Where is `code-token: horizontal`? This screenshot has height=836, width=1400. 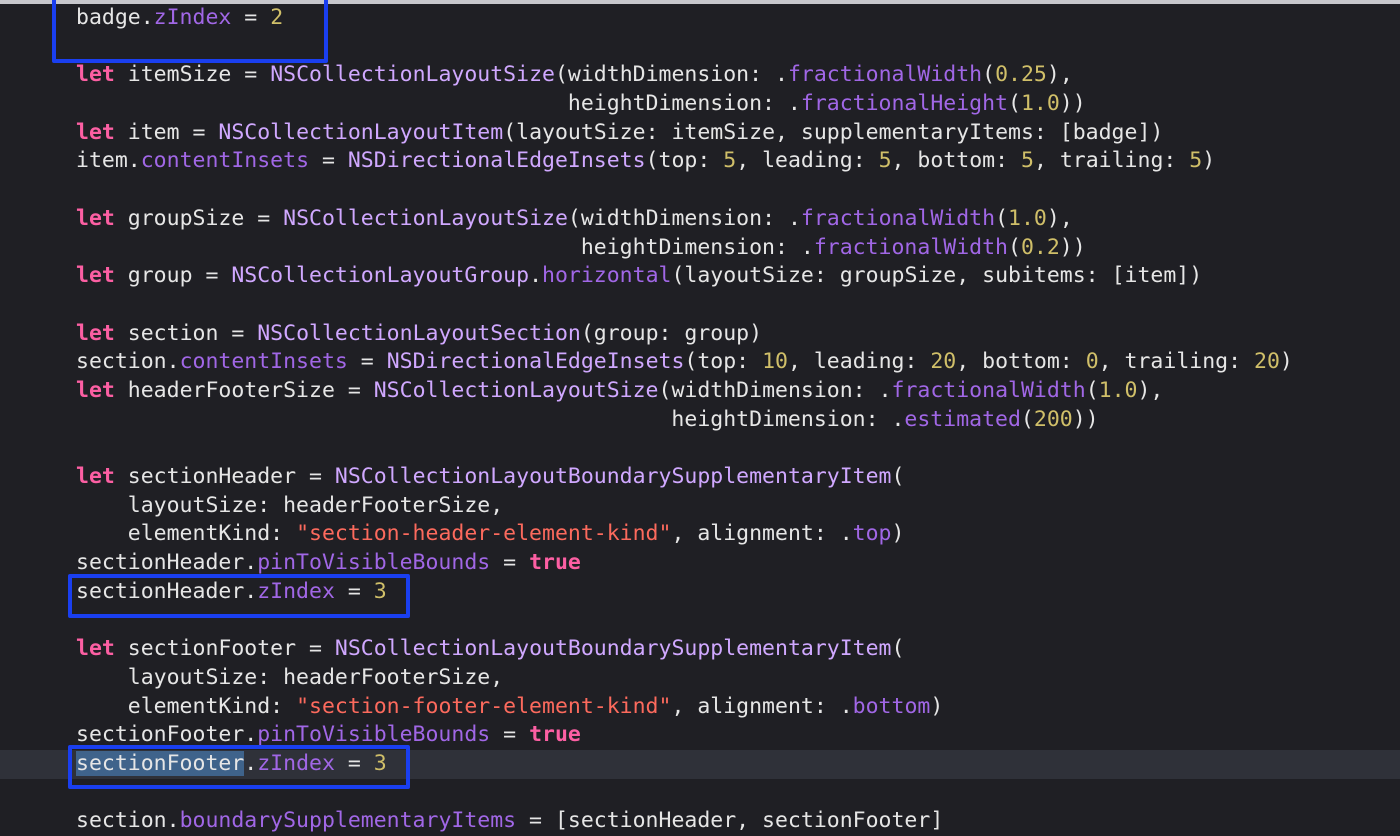
code-token: horizontal is located at coordinates (607, 276).